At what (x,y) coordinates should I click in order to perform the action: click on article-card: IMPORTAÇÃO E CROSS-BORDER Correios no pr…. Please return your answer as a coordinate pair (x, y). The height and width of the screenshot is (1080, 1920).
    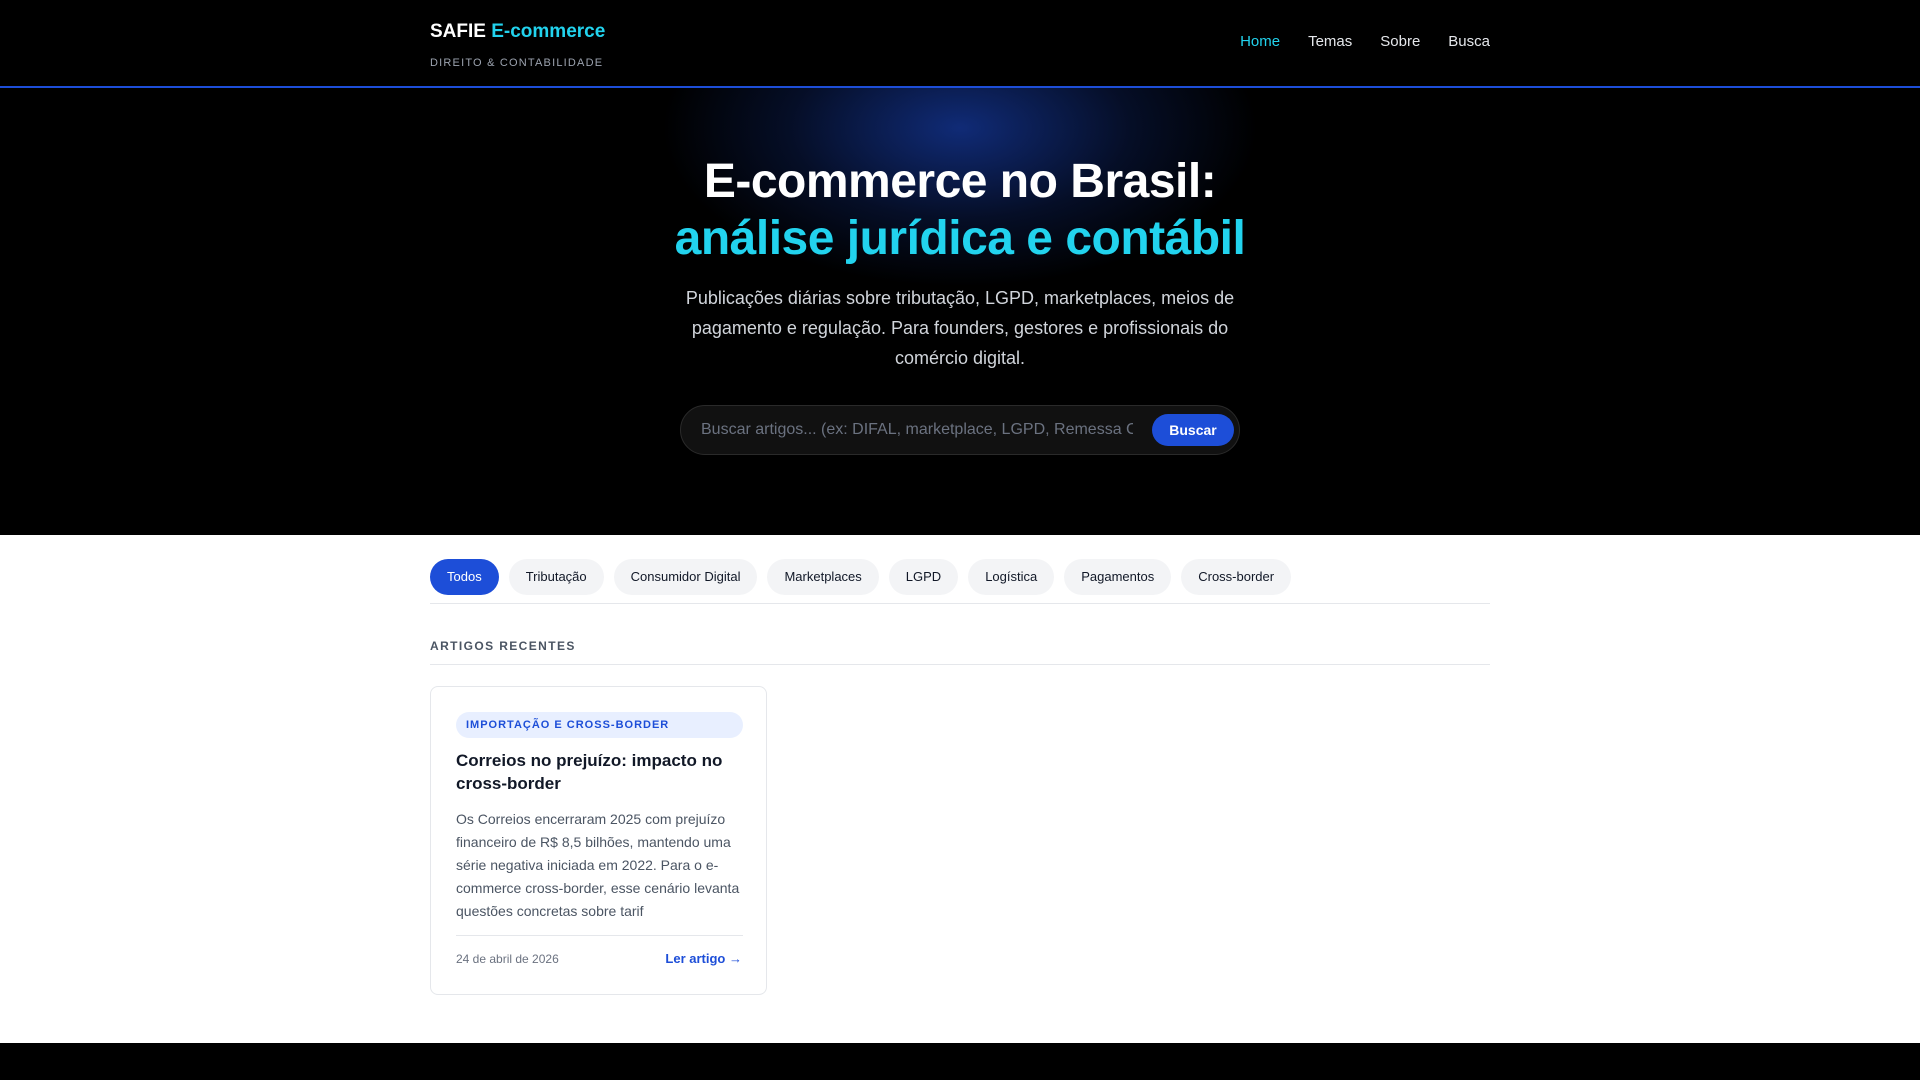
    Looking at the image, I should click on (598, 840).